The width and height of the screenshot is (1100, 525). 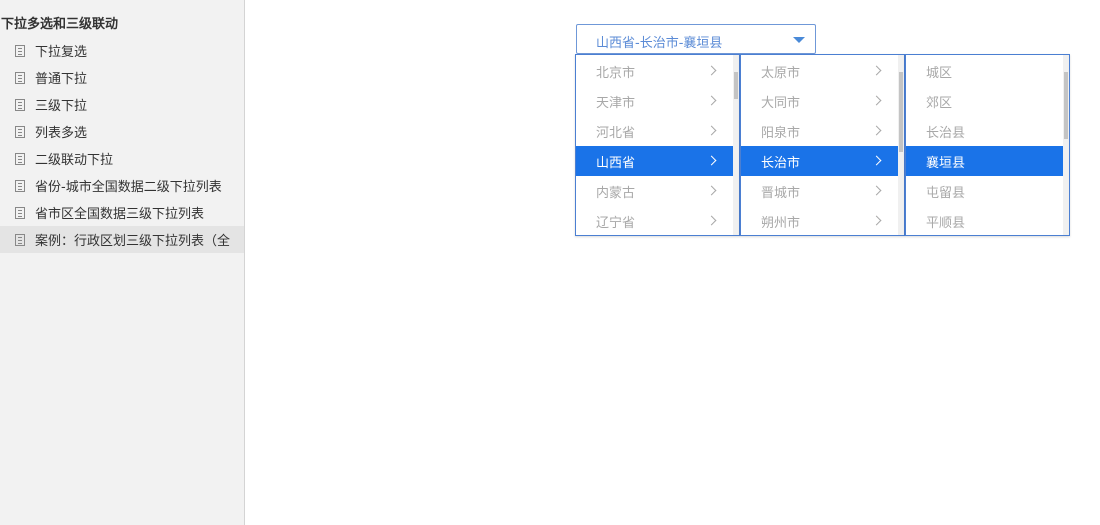 What do you see at coordinates (781, 133) in the screenshot?
I see `option-label: 阳泉市` at bounding box center [781, 133].